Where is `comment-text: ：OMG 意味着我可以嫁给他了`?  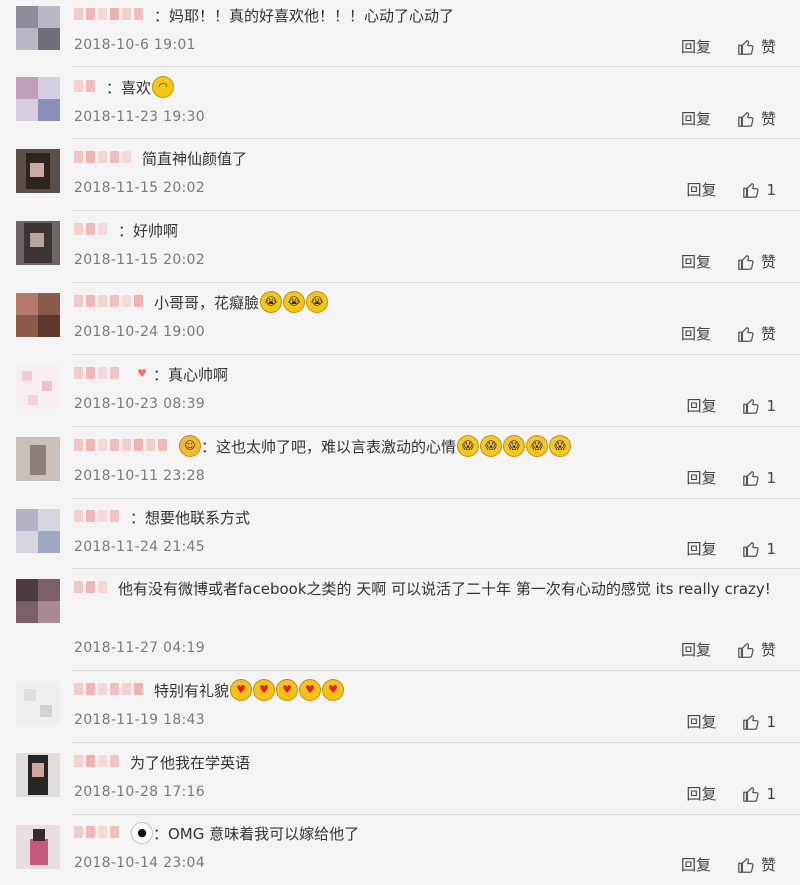
comment-text: ：OMG 意味着我可以嫁给他了 is located at coordinates (256, 834).